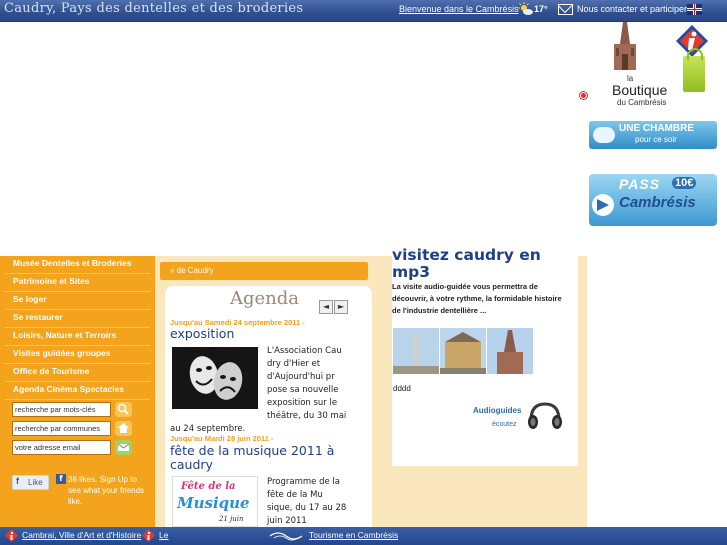 This screenshot has width=727, height=545. I want to click on nav-item-musee: Musée Dentelles et Broderies, so click(77, 265).